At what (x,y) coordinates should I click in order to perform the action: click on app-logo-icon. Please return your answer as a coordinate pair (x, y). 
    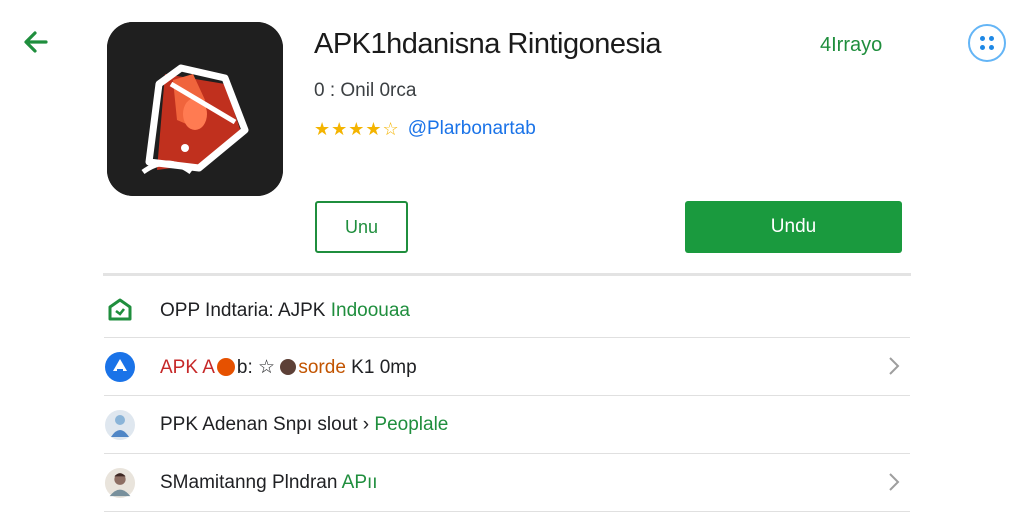
    Looking at the image, I should click on (195, 109).